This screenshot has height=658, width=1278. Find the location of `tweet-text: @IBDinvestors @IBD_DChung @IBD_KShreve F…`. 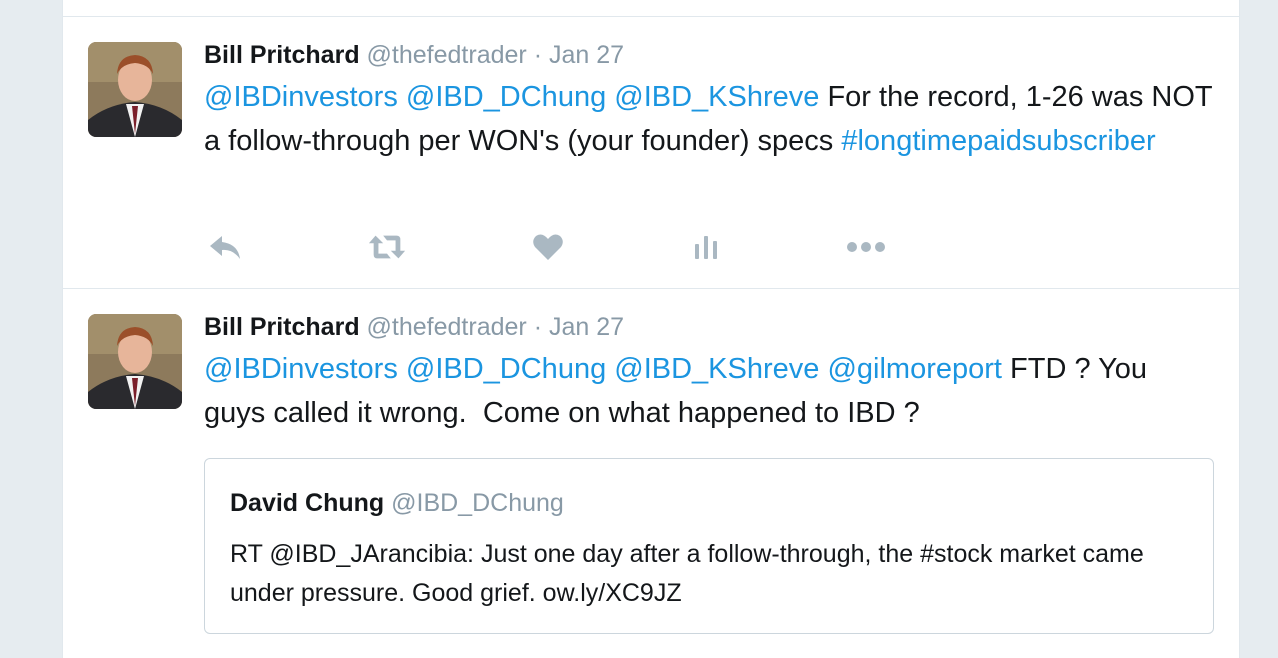

tweet-text: @IBDinvestors @IBD_DChung @IBD_KShreve F… is located at coordinates (709, 119).